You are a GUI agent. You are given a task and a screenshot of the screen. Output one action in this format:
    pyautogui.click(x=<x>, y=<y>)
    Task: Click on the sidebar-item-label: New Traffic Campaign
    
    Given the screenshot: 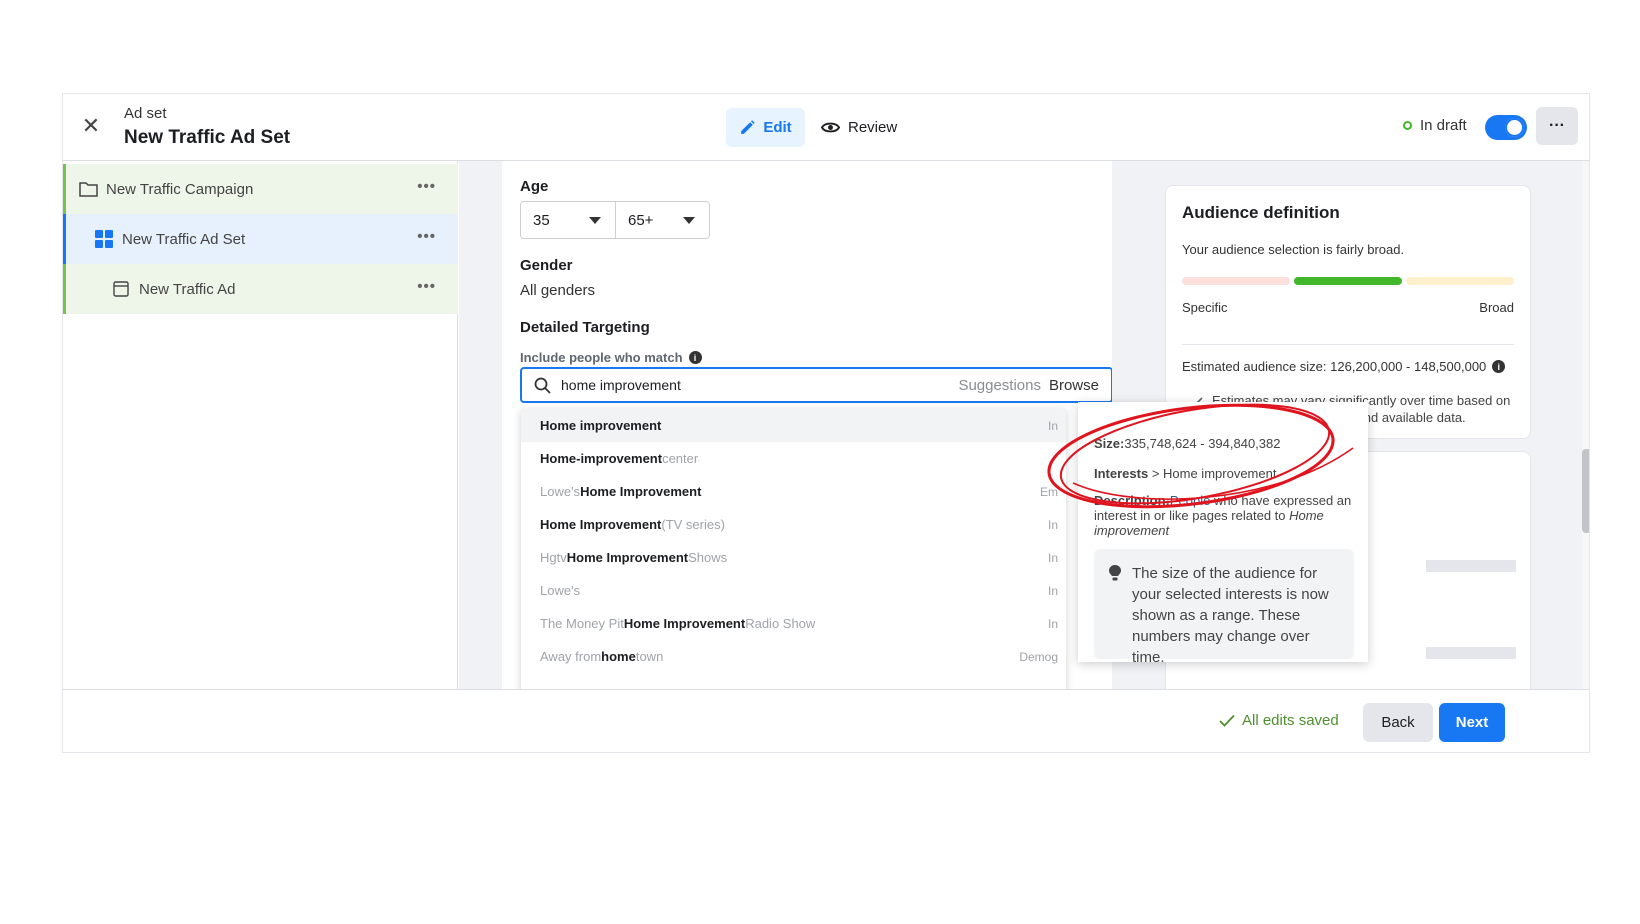 What is the action you would take?
    pyautogui.click(x=180, y=189)
    